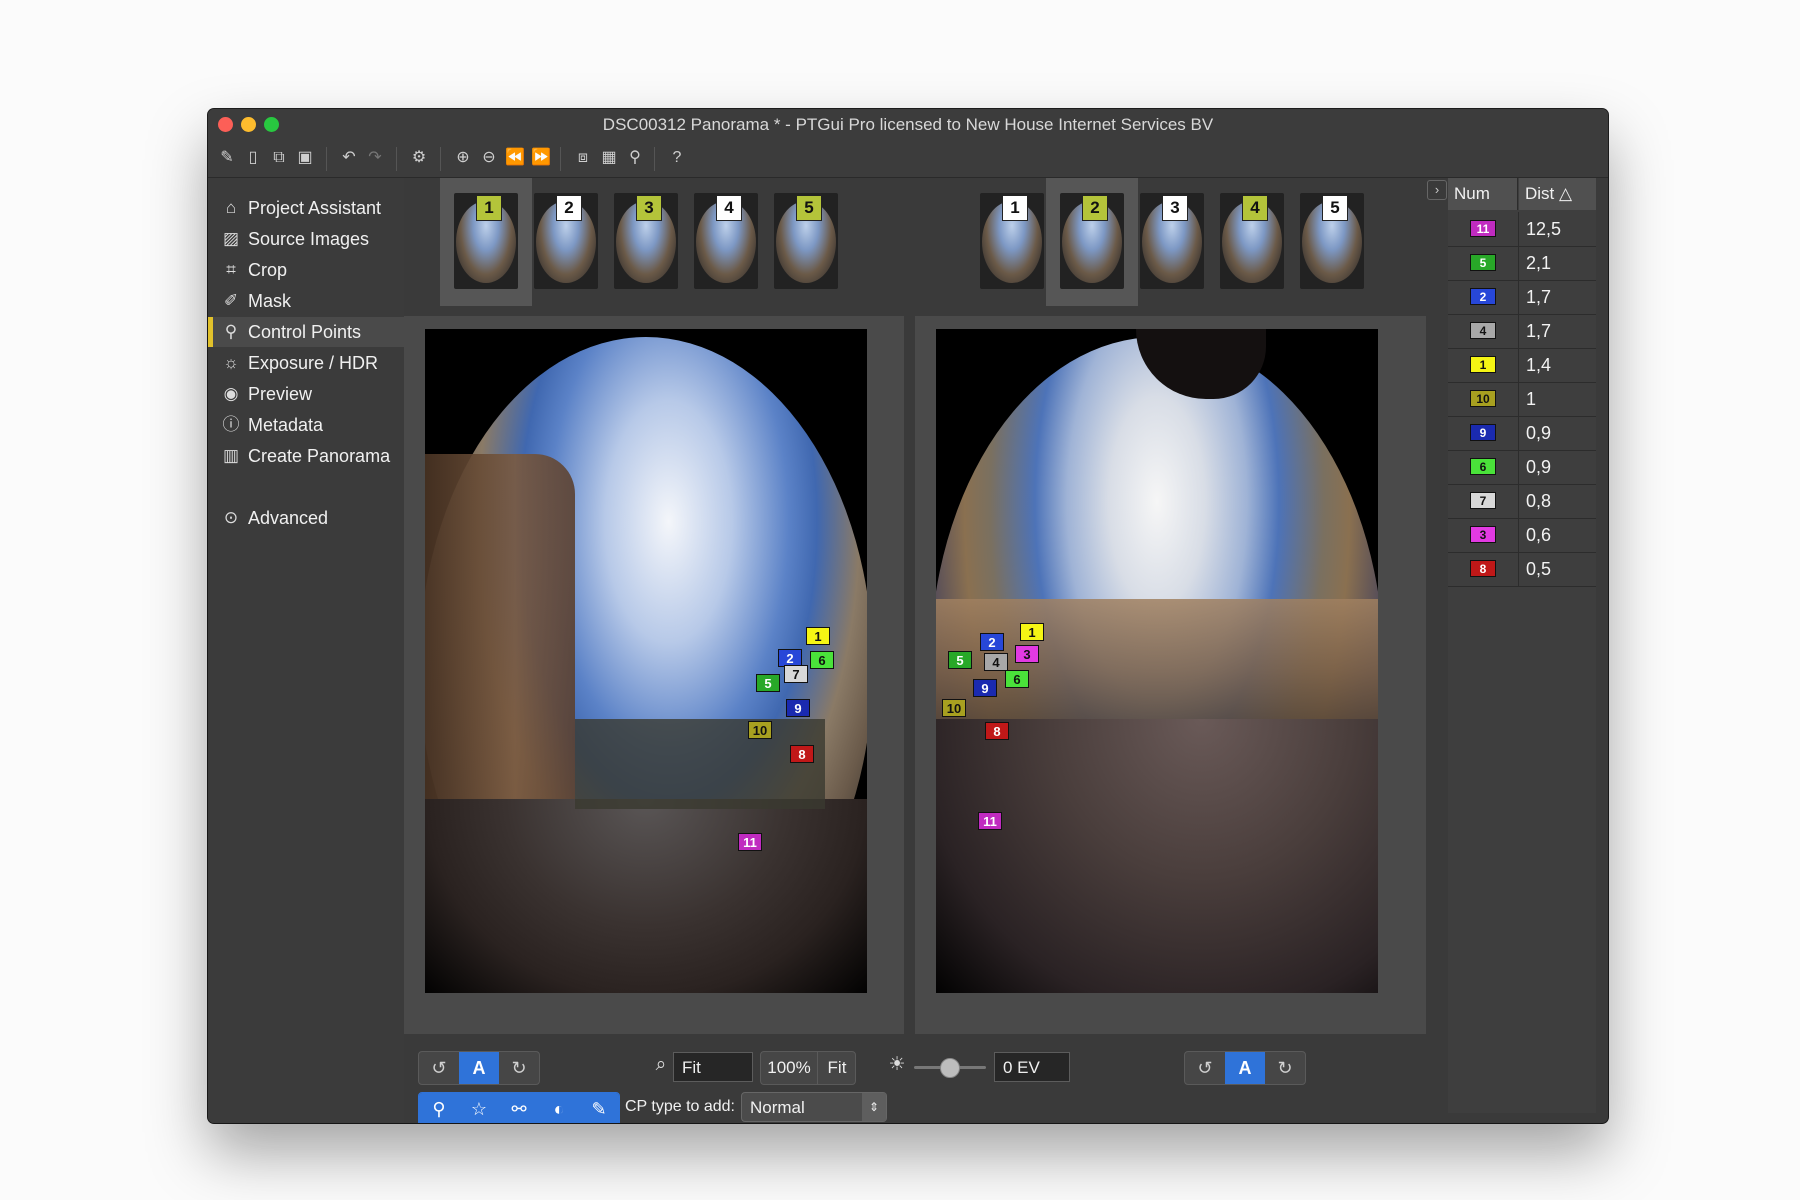  What do you see at coordinates (1522, 297) in the screenshot?
I see `table-row: 2 1,7` at bounding box center [1522, 297].